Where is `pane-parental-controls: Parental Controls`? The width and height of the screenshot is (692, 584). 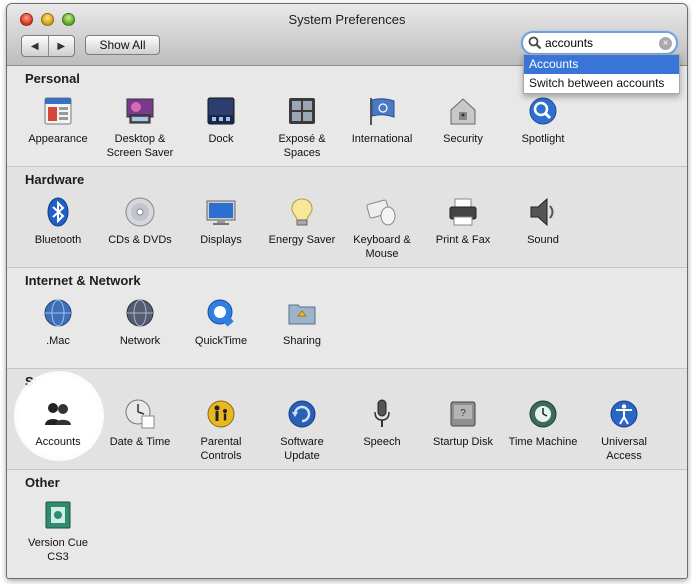
pane-parental-controls: Parental Controls is located at coordinates (221, 430).